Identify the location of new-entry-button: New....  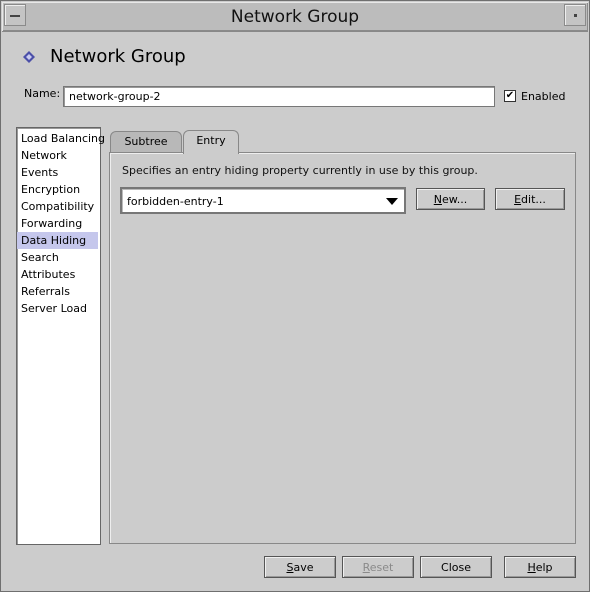
(450, 199).